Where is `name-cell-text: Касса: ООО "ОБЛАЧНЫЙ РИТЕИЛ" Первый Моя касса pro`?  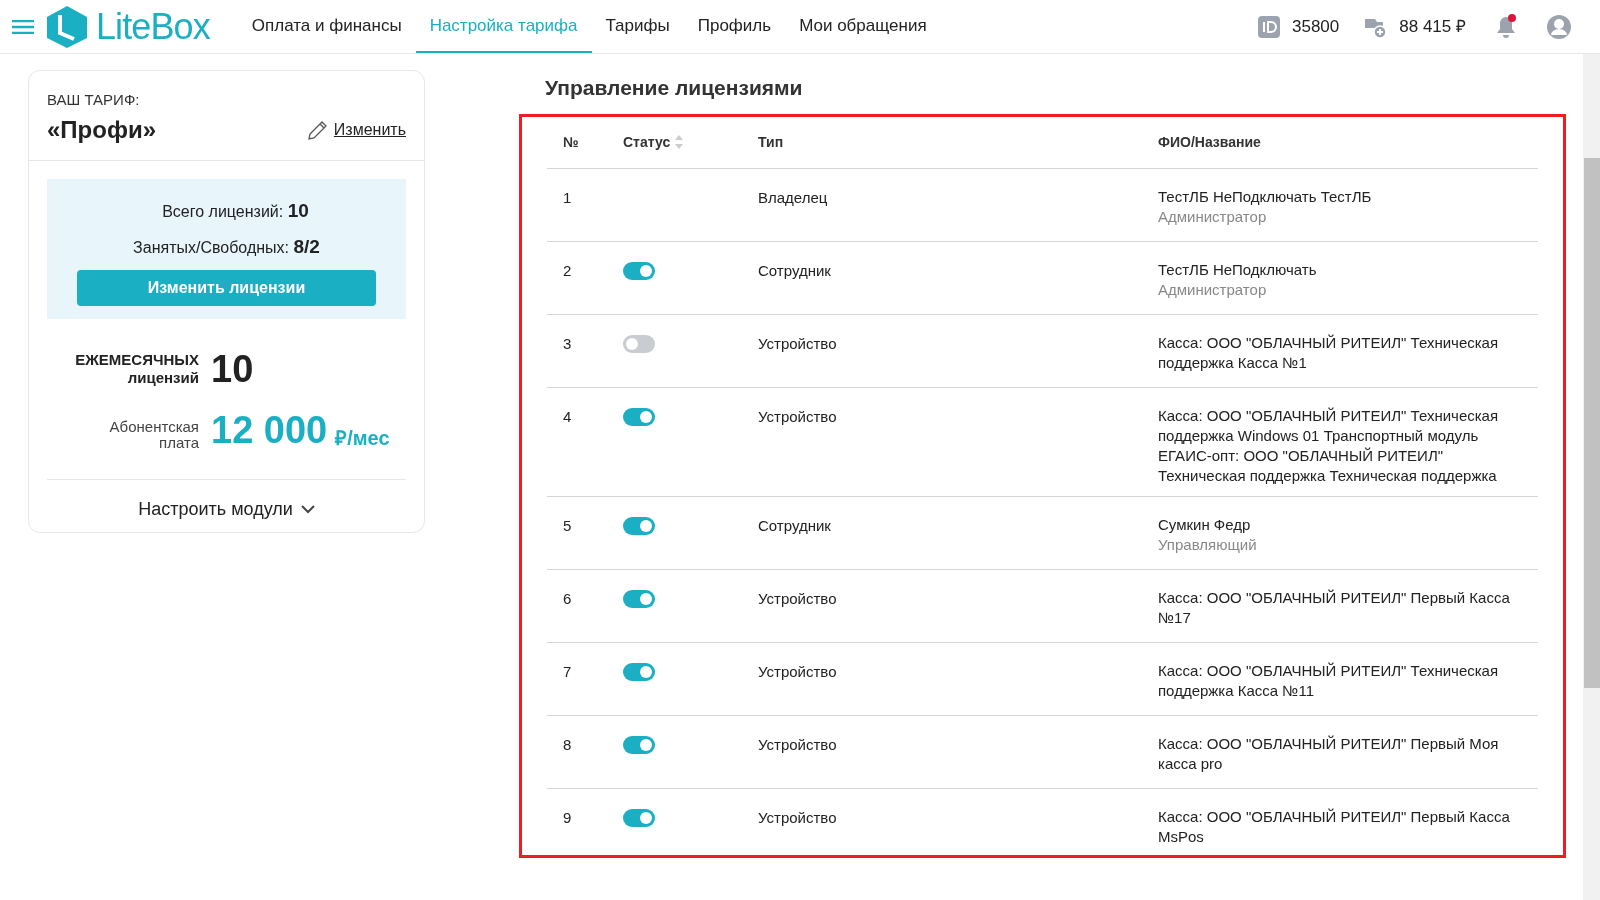
name-cell-text: Касса: ООО "ОБЛАЧНЫЙ РИТЕИЛ" Первый Моя касса pro is located at coordinates (1329, 753).